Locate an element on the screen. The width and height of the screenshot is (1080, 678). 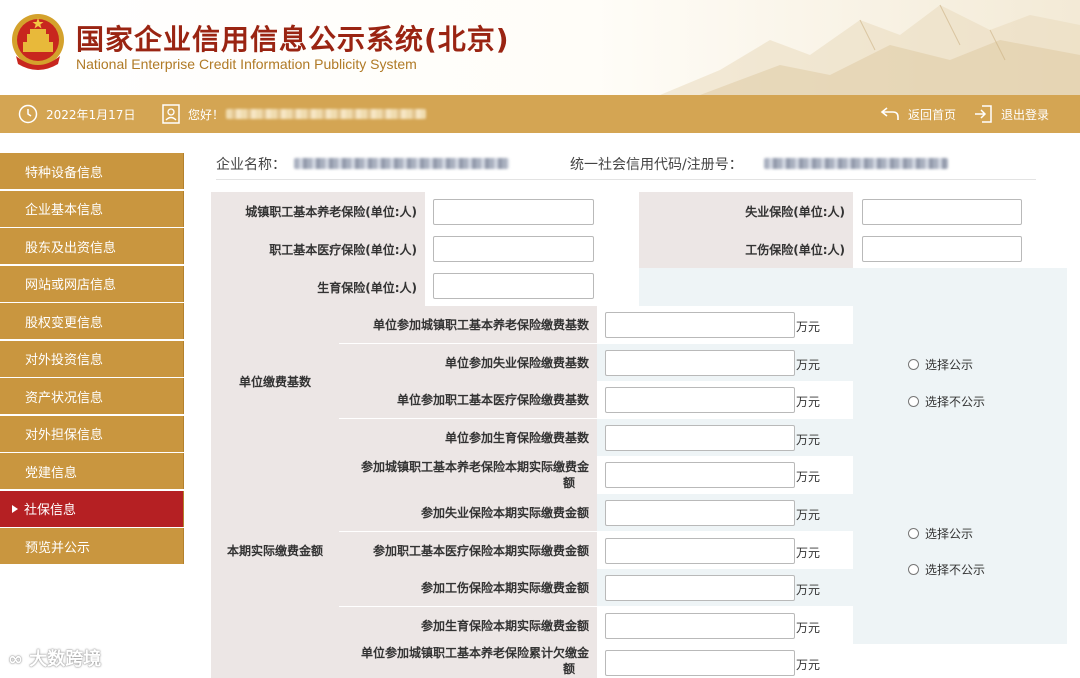
actual-row-label-line2: 额 is located at coordinates (568, 483).